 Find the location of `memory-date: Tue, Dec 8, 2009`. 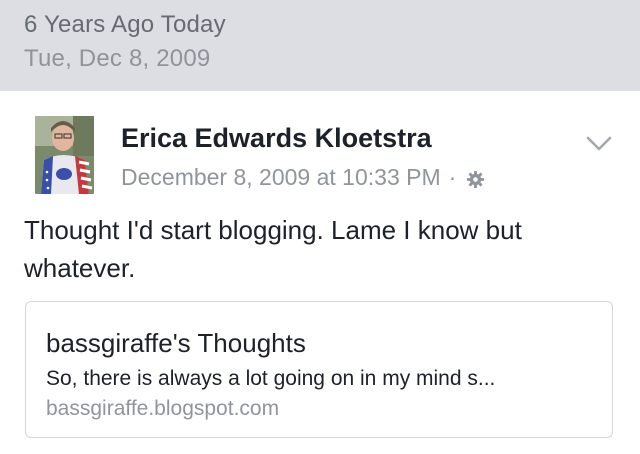

memory-date: Tue, Dec 8, 2009 is located at coordinates (117, 58).